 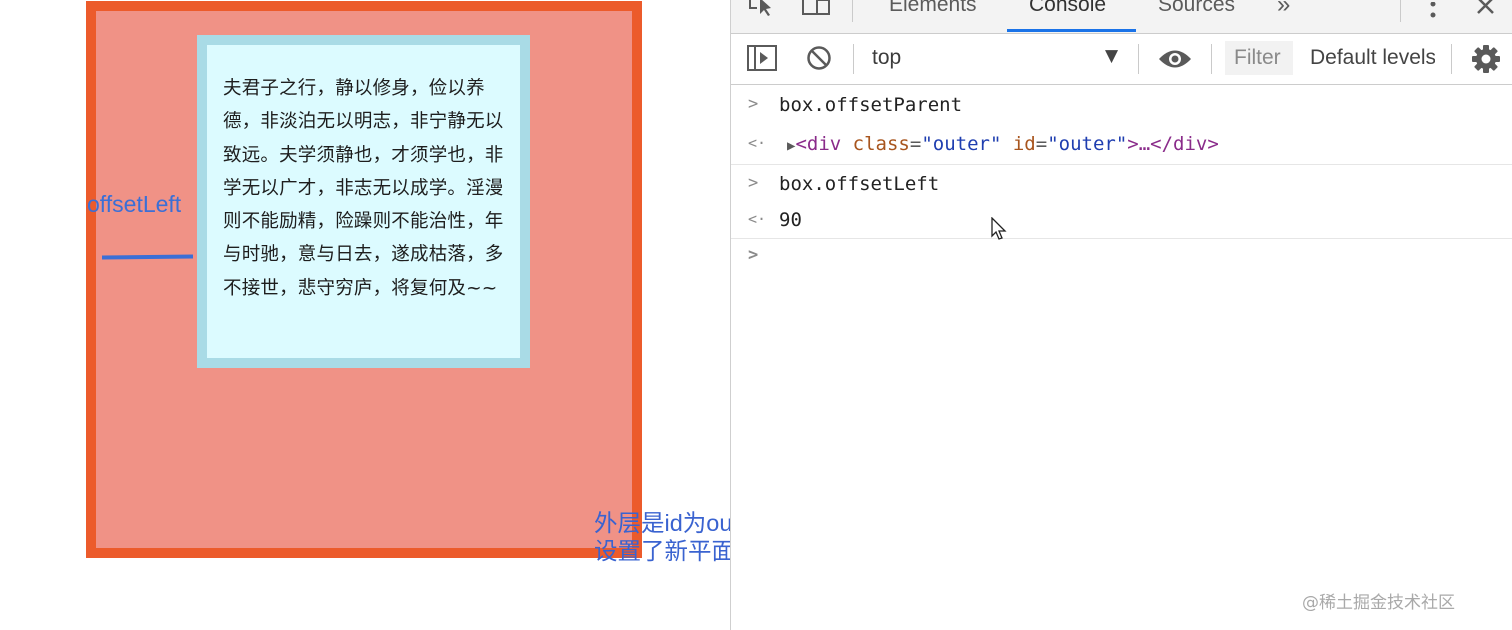 What do you see at coordinates (1486, 10) in the screenshot?
I see `close-icon` at bounding box center [1486, 10].